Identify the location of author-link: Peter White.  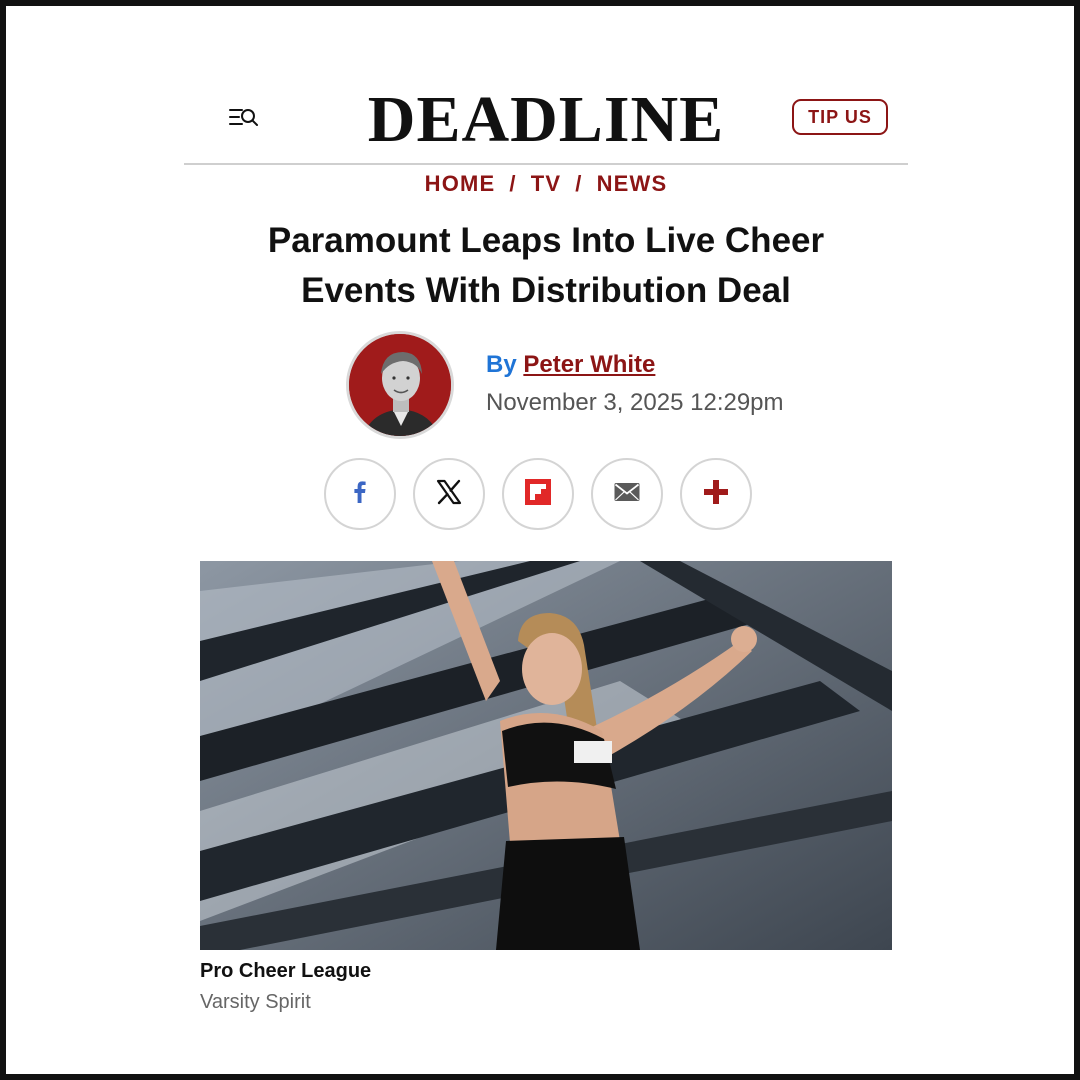
(589, 364).